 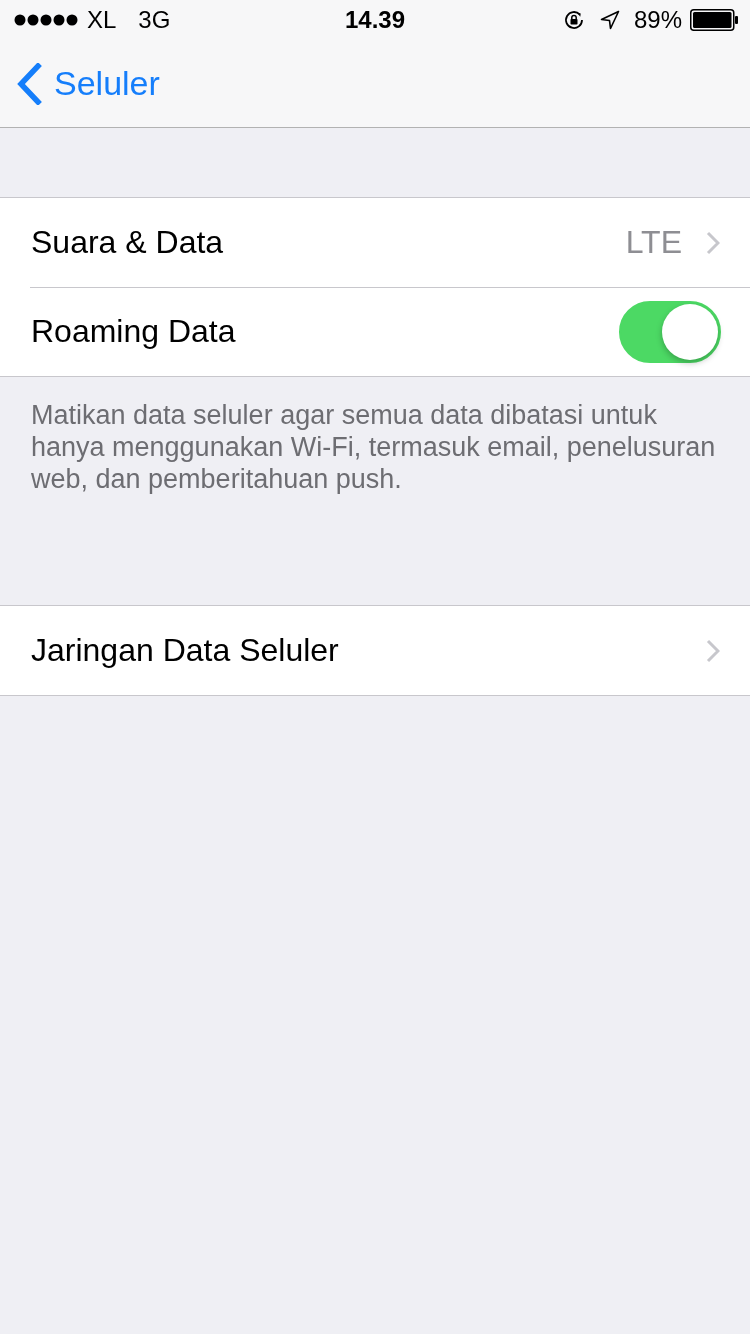 I want to click on battery-icon, so click(x=714, y=20).